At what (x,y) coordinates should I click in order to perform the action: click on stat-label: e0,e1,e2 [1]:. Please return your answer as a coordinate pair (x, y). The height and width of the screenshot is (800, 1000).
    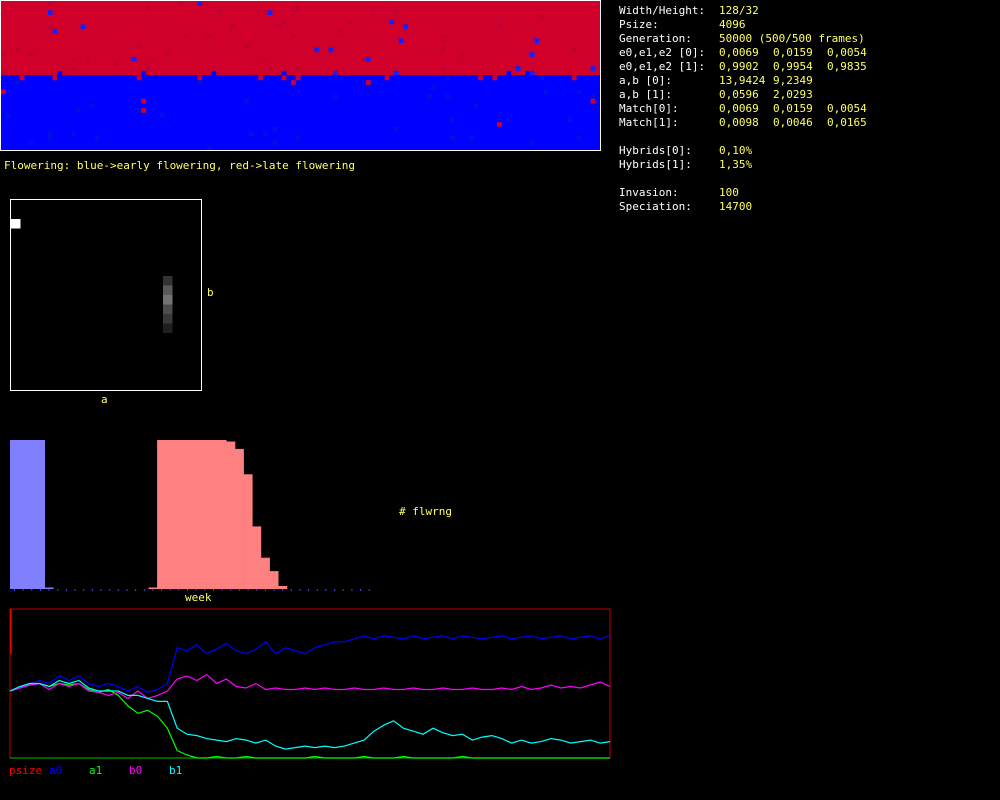
    Looking at the image, I should click on (662, 66).